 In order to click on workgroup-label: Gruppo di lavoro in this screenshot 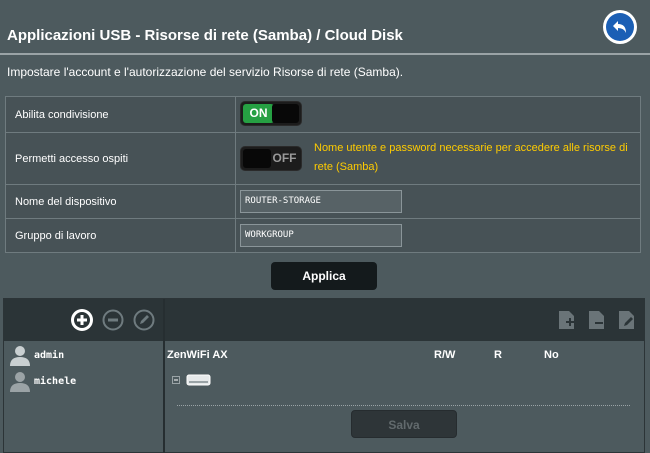, I will do `click(120, 235)`.